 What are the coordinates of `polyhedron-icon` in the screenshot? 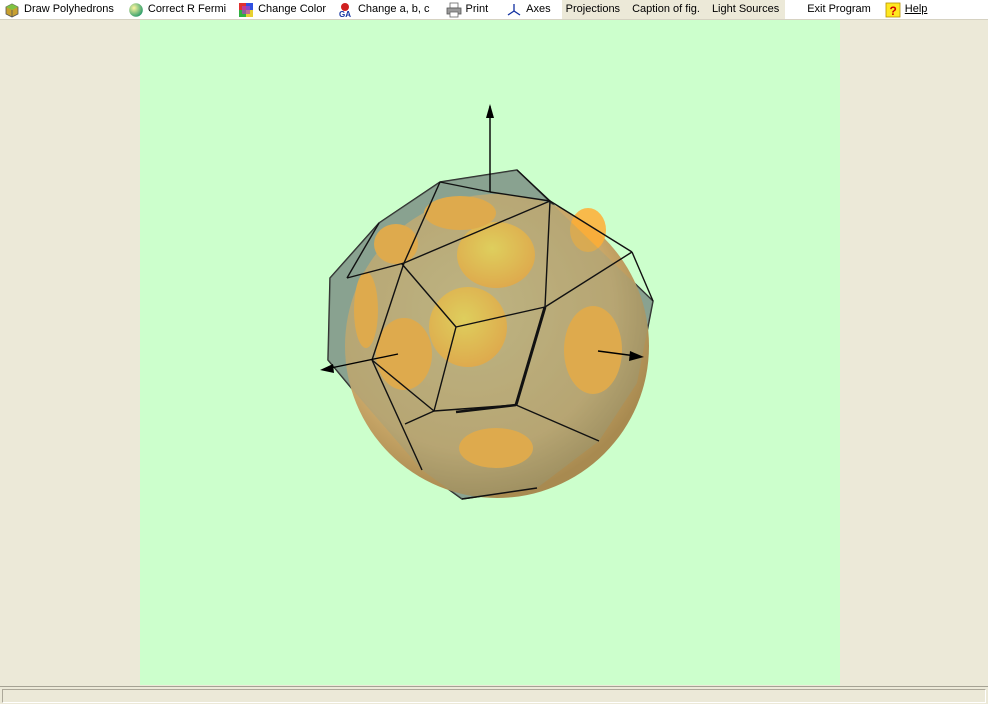 It's located at (12, 10).